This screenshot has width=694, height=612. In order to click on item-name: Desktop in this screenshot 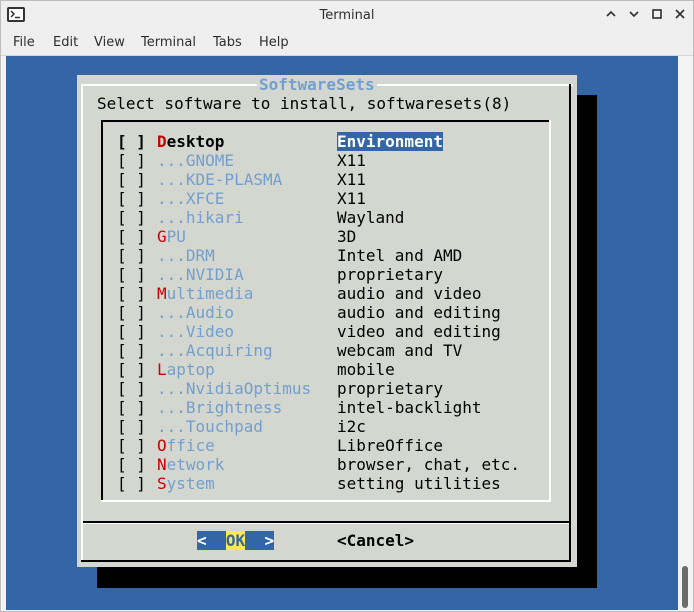, I will do `click(190, 141)`.